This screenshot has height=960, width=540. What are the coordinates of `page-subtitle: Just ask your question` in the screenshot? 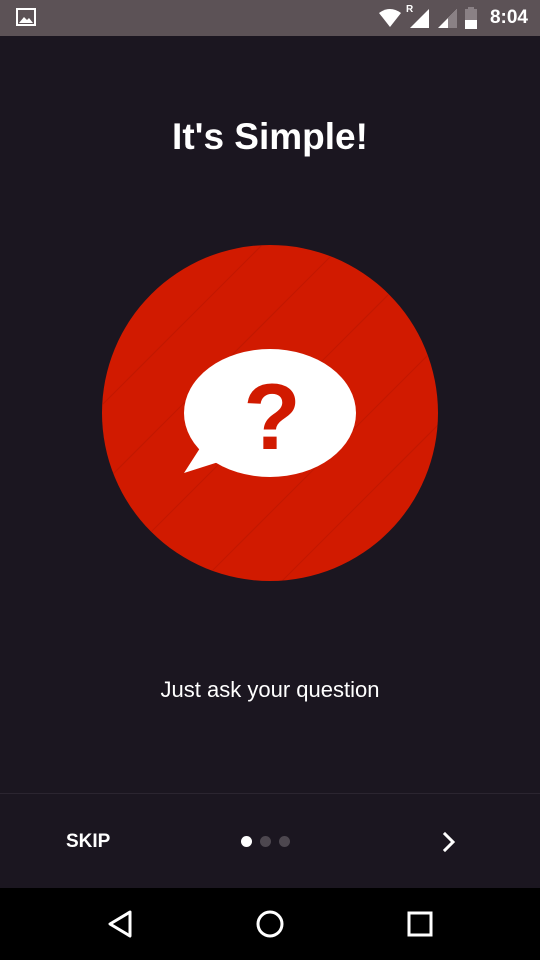 It's located at (270, 689).